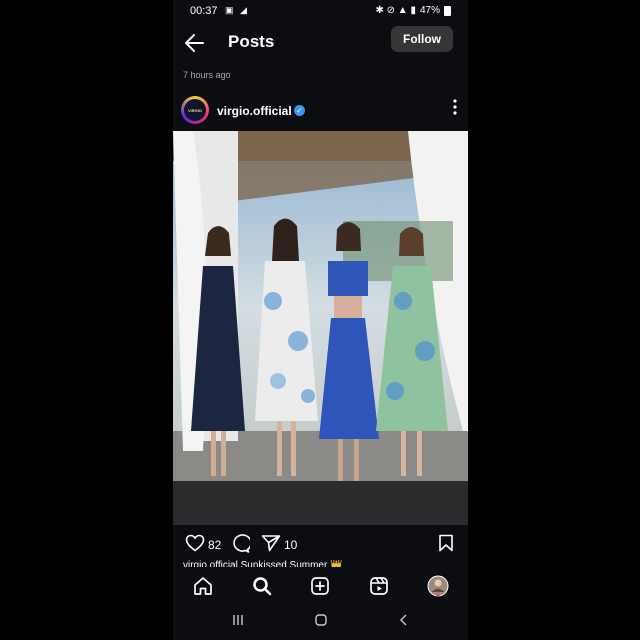  I want to click on post-caption: virgio.official Sunkissed Summer 👑, so click(323, 563).